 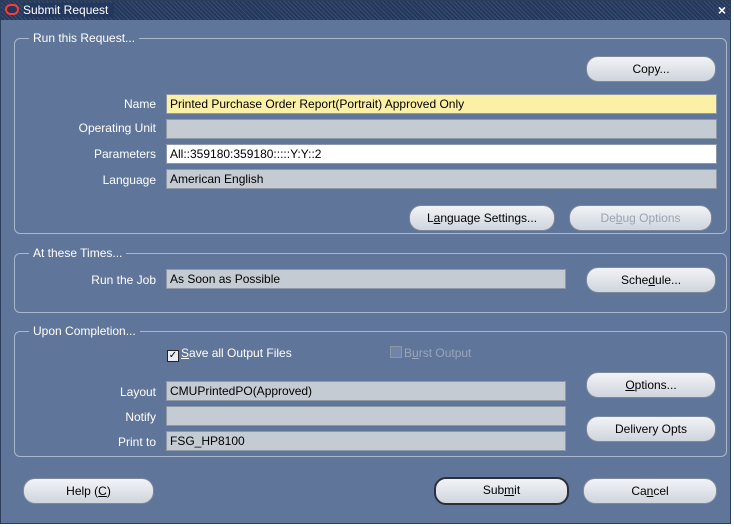 What do you see at coordinates (366, 279) in the screenshot?
I see `run-job-field: As Soon as Possible` at bounding box center [366, 279].